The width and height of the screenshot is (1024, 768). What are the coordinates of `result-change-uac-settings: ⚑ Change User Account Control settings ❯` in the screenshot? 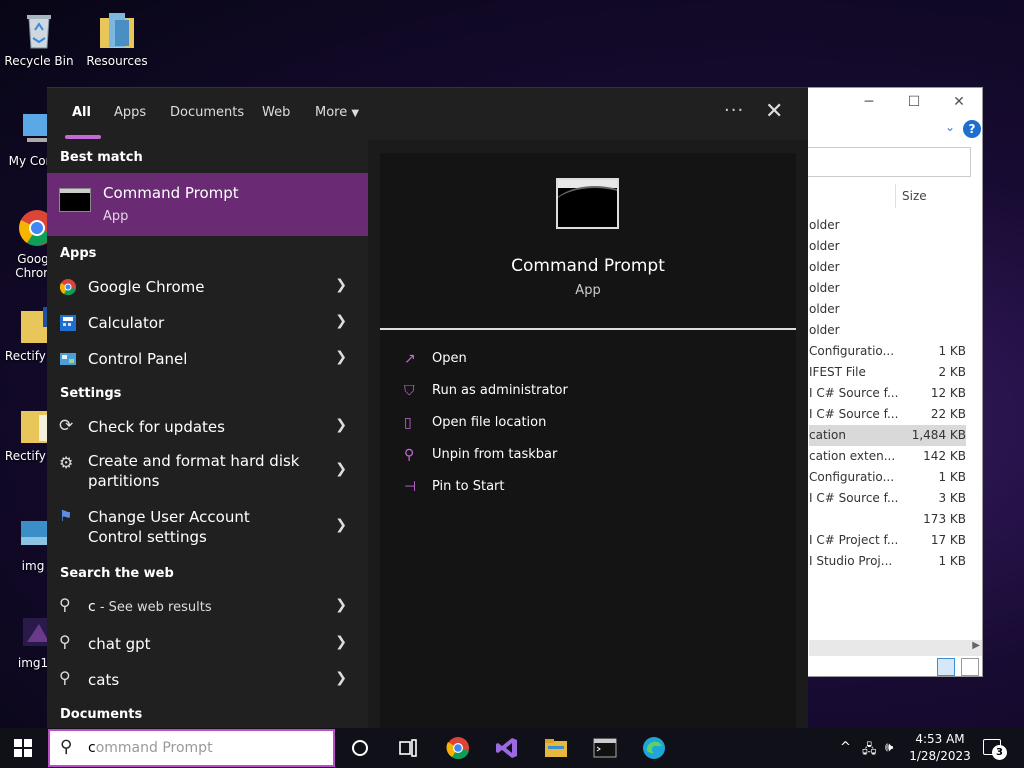 It's located at (207, 527).